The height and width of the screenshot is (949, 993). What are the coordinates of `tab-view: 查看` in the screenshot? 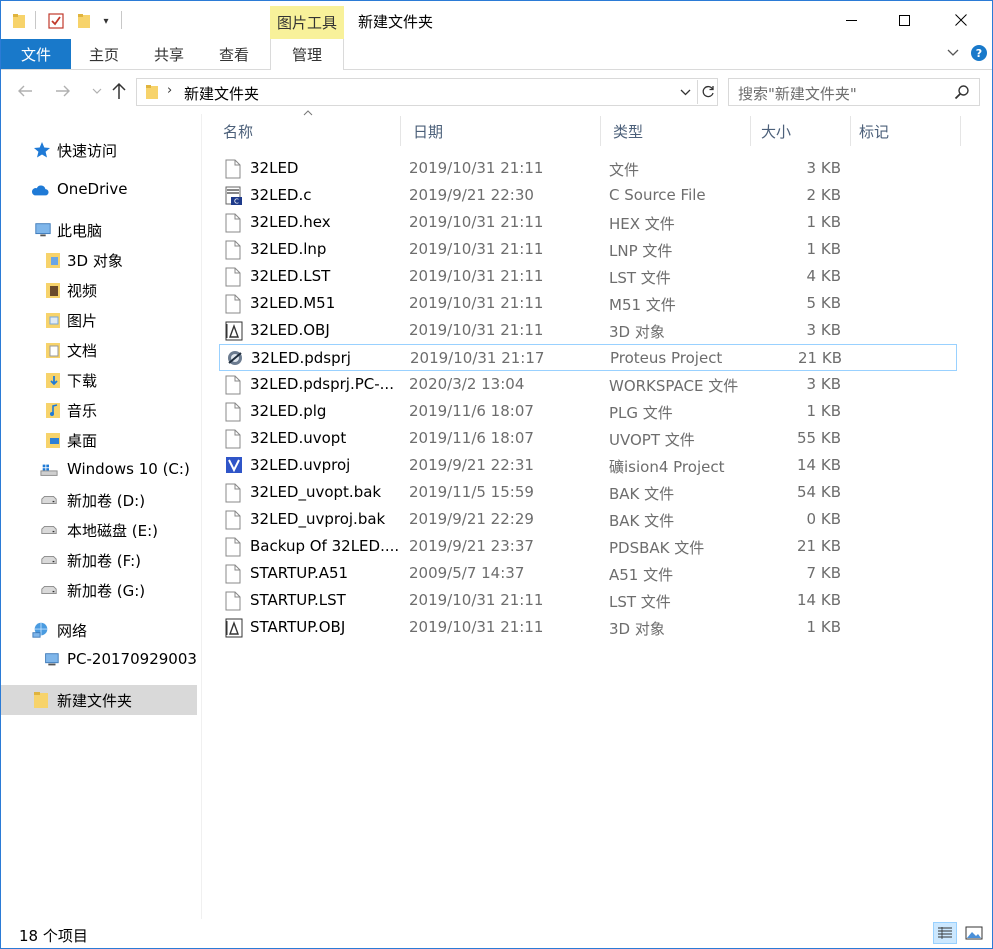 It's located at (234, 54).